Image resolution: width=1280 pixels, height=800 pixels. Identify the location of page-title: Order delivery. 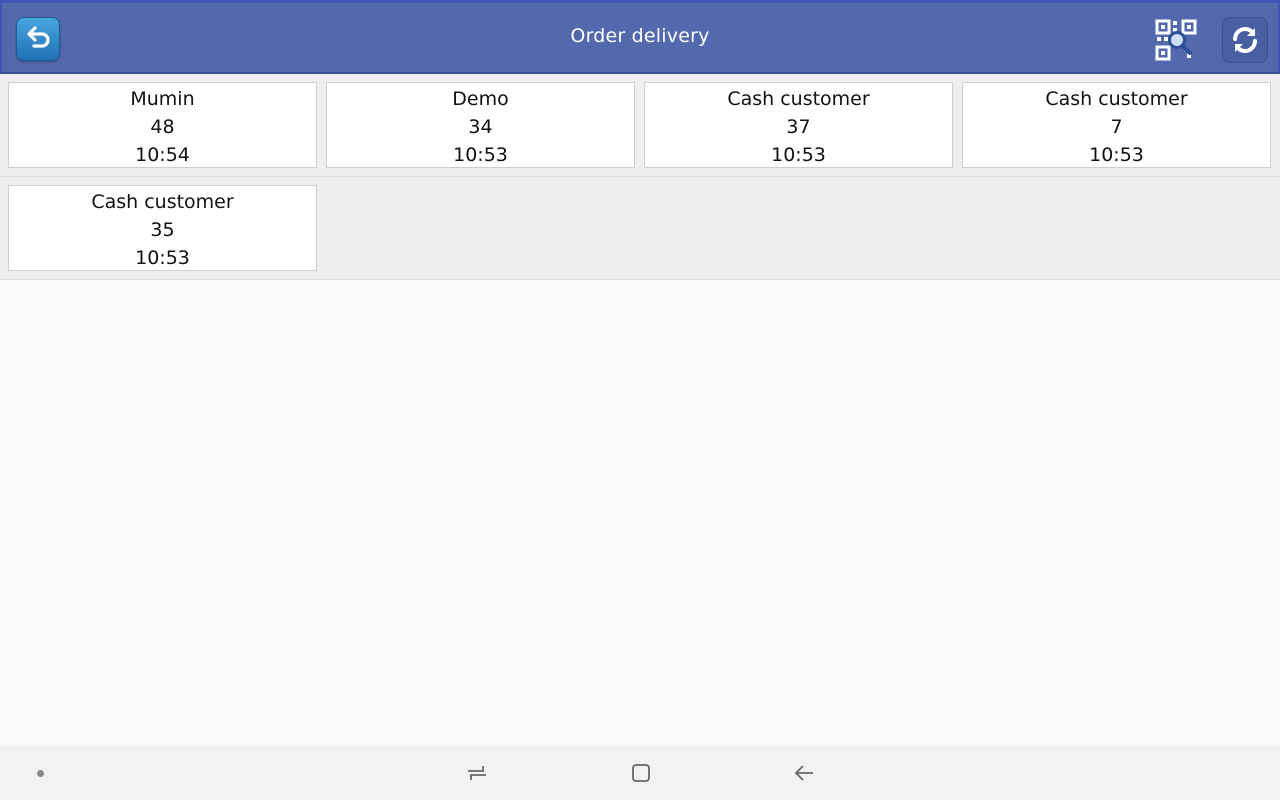
(640, 36).